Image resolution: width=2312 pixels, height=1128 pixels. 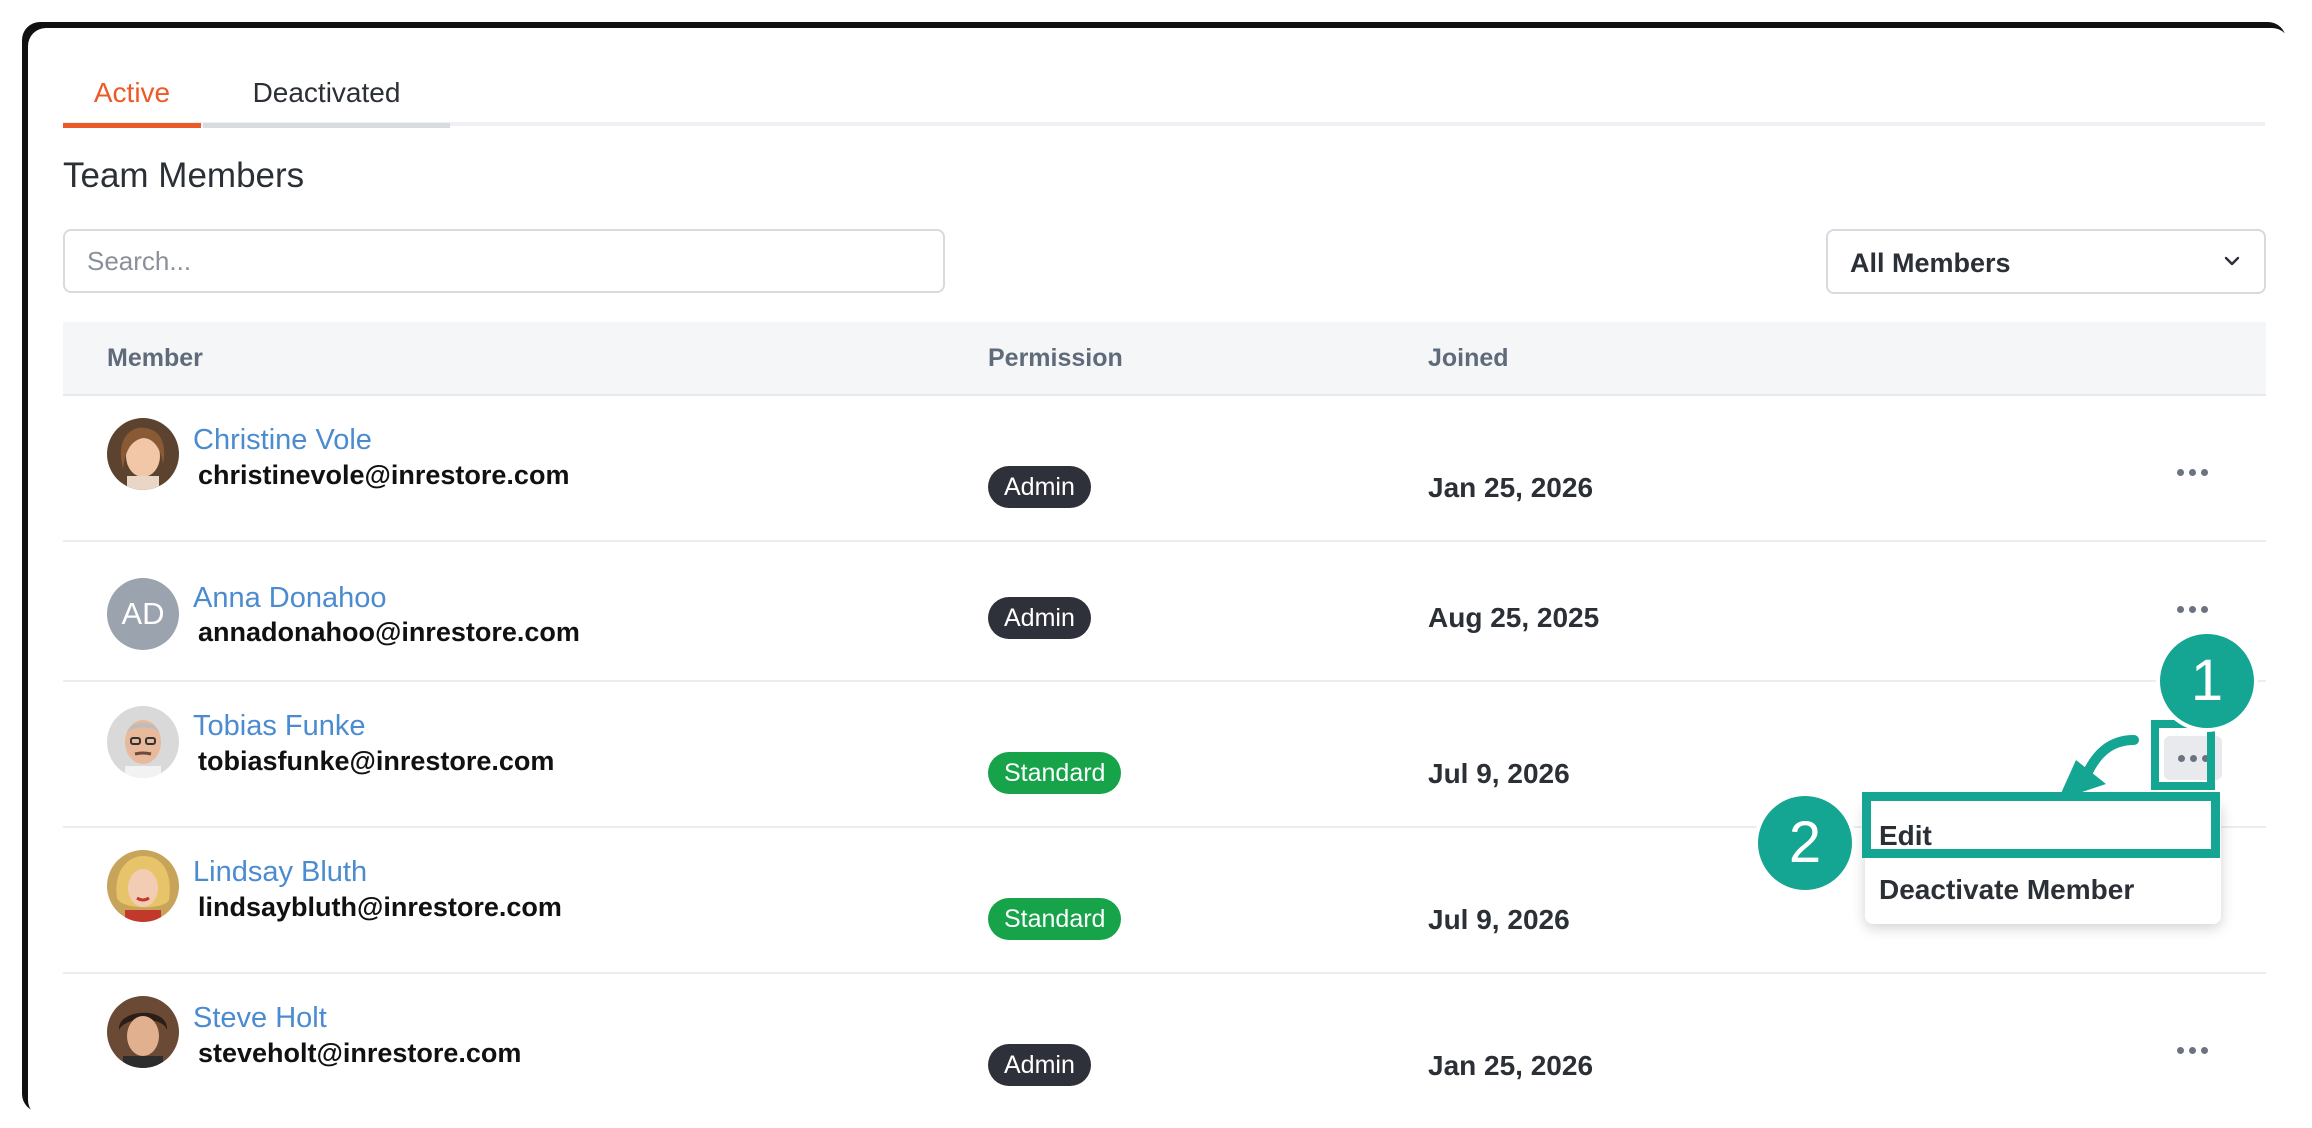 What do you see at coordinates (132, 99) in the screenshot?
I see `tab-active: Active` at bounding box center [132, 99].